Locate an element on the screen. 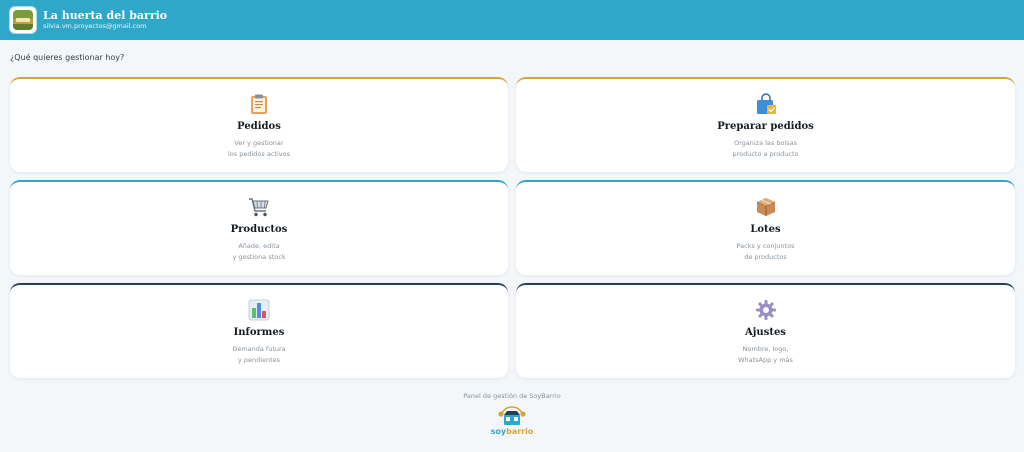 This screenshot has height=452, width=1024. card-title: Productos is located at coordinates (259, 229).